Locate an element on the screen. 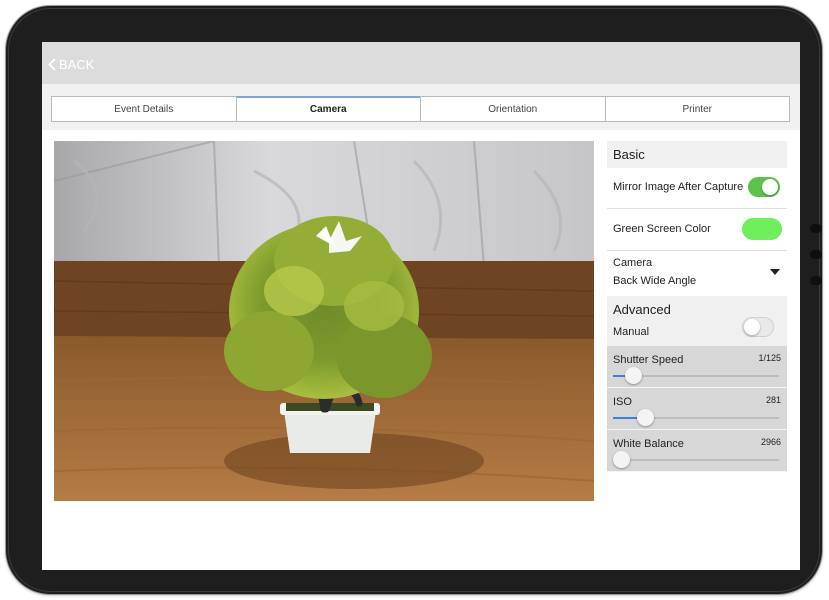 The width and height of the screenshot is (829, 600). iso-thumb is located at coordinates (645, 417).